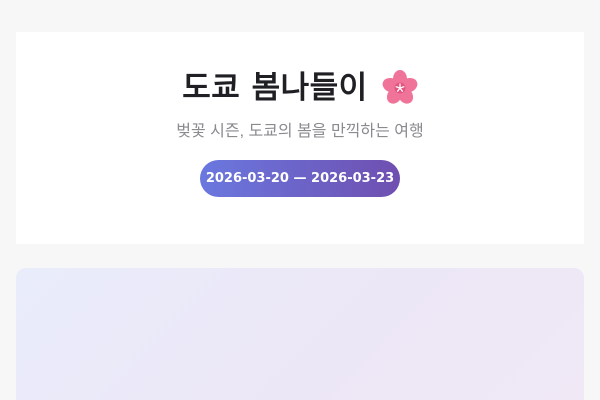  Describe the element at coordinates (275, 88) in the screenshot. I see `trip-title: 도쿄 봄나들이` at that location.